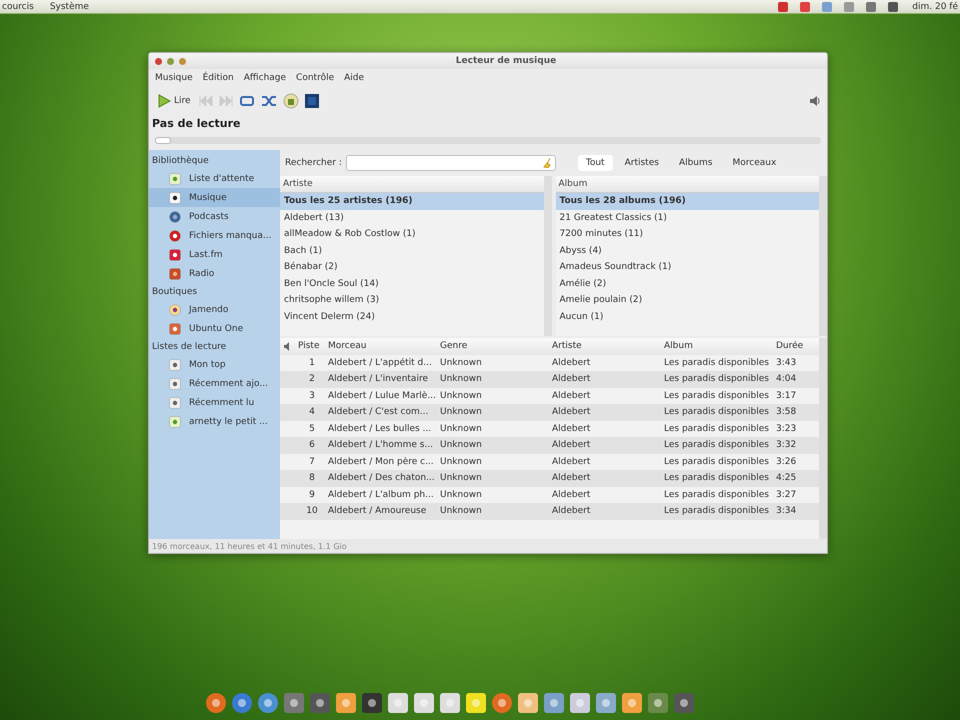 This screenshot has width=960, height=720. I want to click on list-row: Bach (1), so click(412, 250).